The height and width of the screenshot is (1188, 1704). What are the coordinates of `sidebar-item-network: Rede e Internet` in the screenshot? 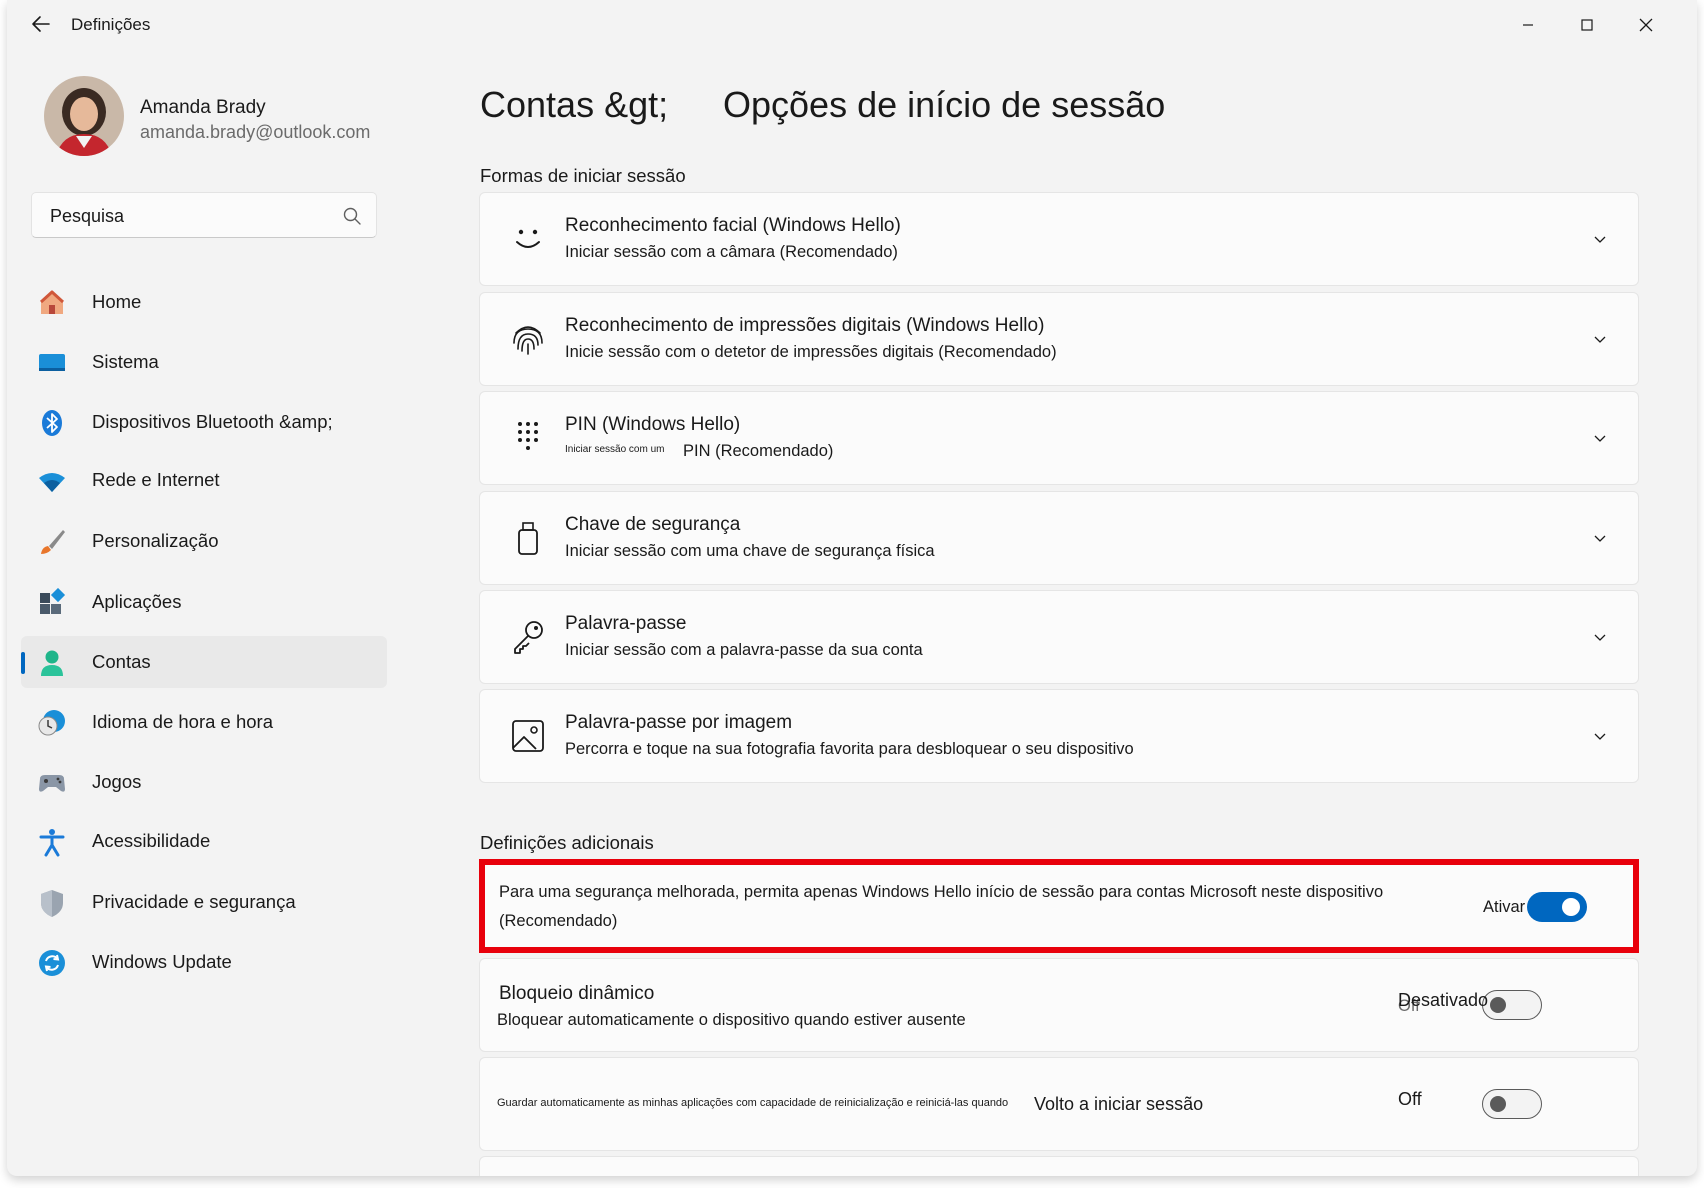 It's located at (204, 480).